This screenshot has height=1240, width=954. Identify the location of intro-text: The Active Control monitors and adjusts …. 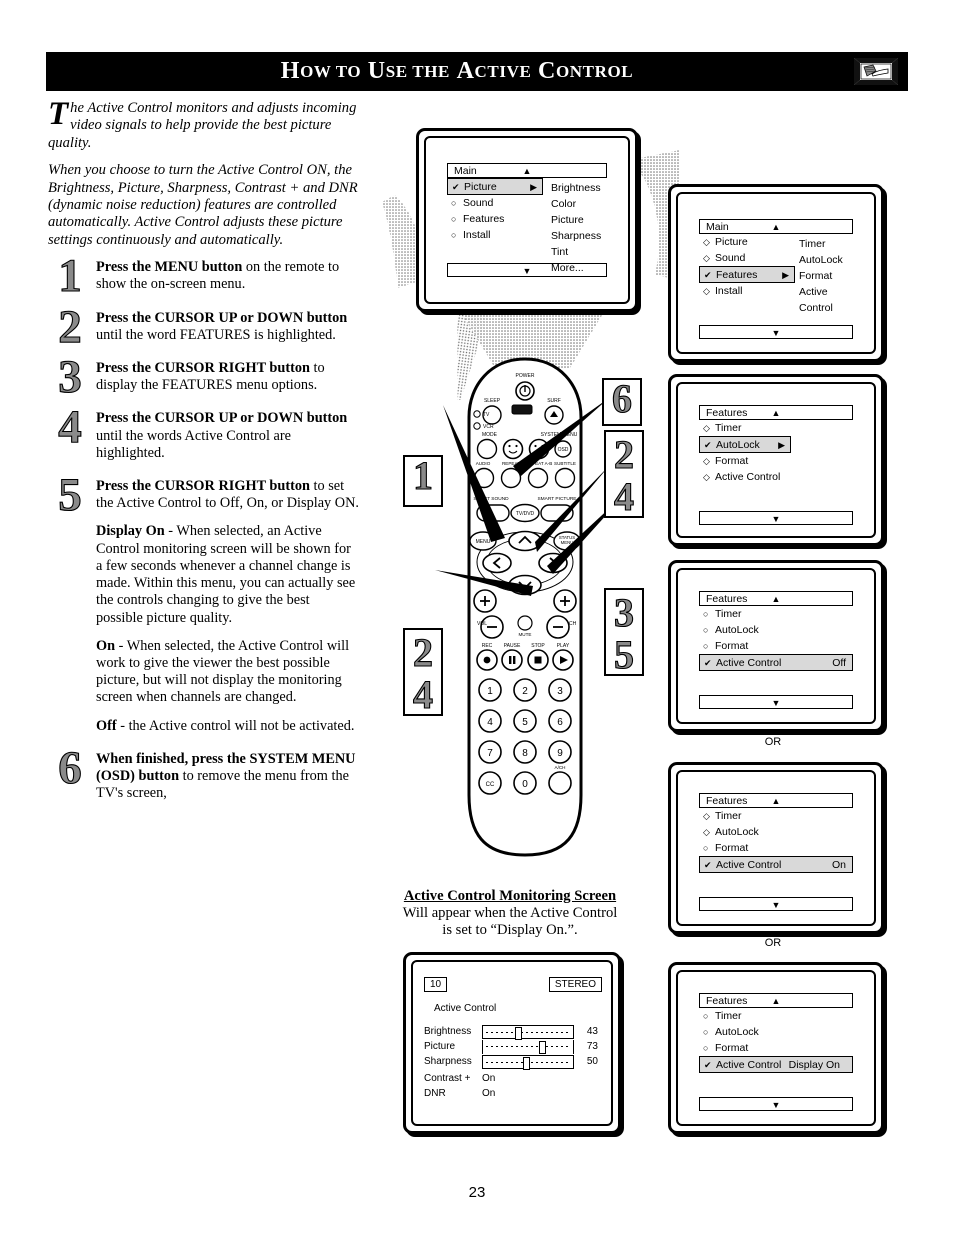
(204, 173).